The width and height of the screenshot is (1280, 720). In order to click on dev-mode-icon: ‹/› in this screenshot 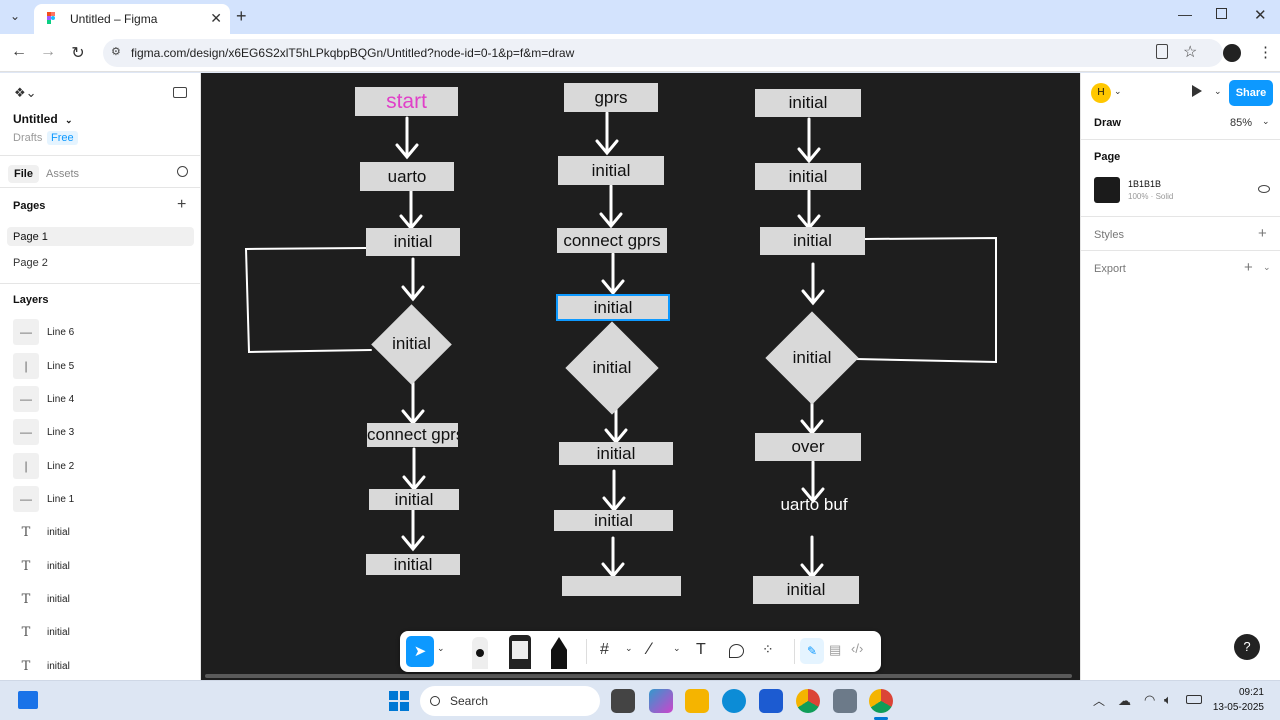, I will do `click(857, 648)`.